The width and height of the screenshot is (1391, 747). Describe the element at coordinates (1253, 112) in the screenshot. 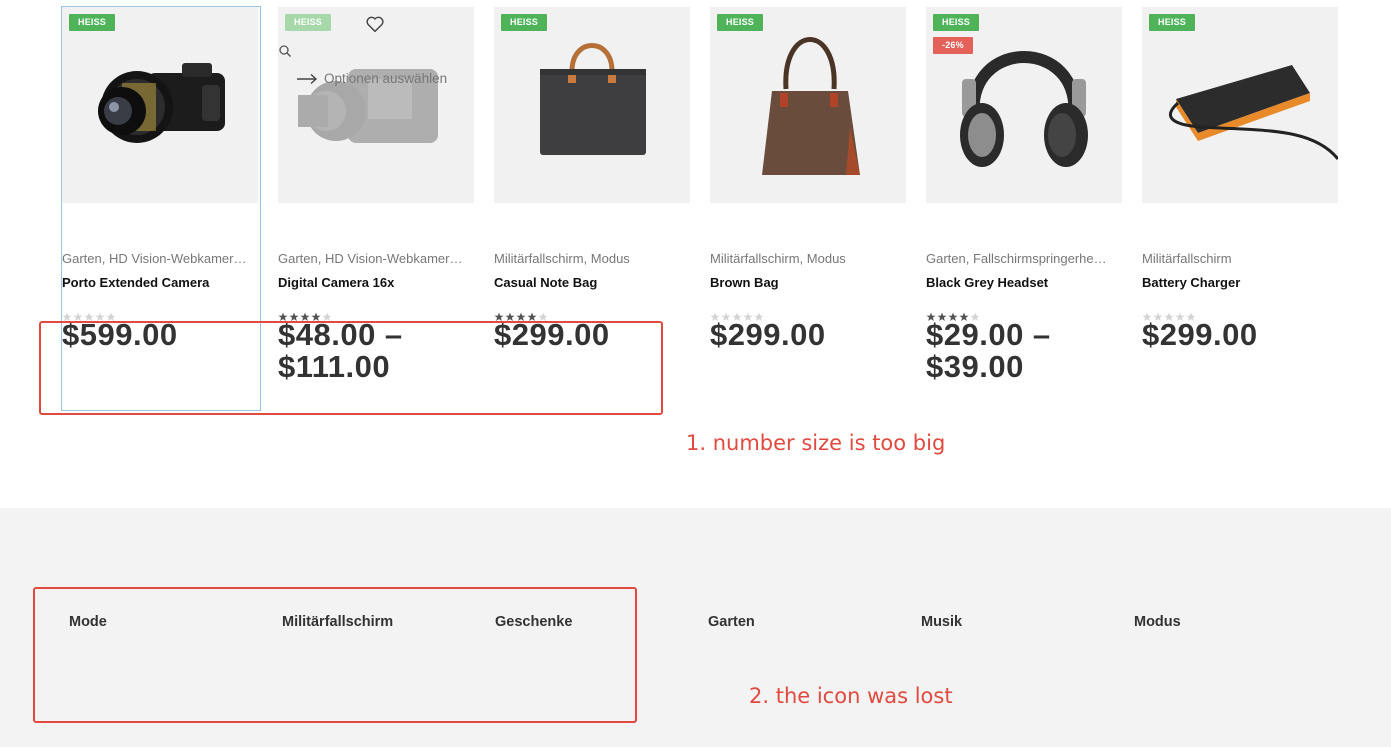

I see `battery-charger-image` at that location.